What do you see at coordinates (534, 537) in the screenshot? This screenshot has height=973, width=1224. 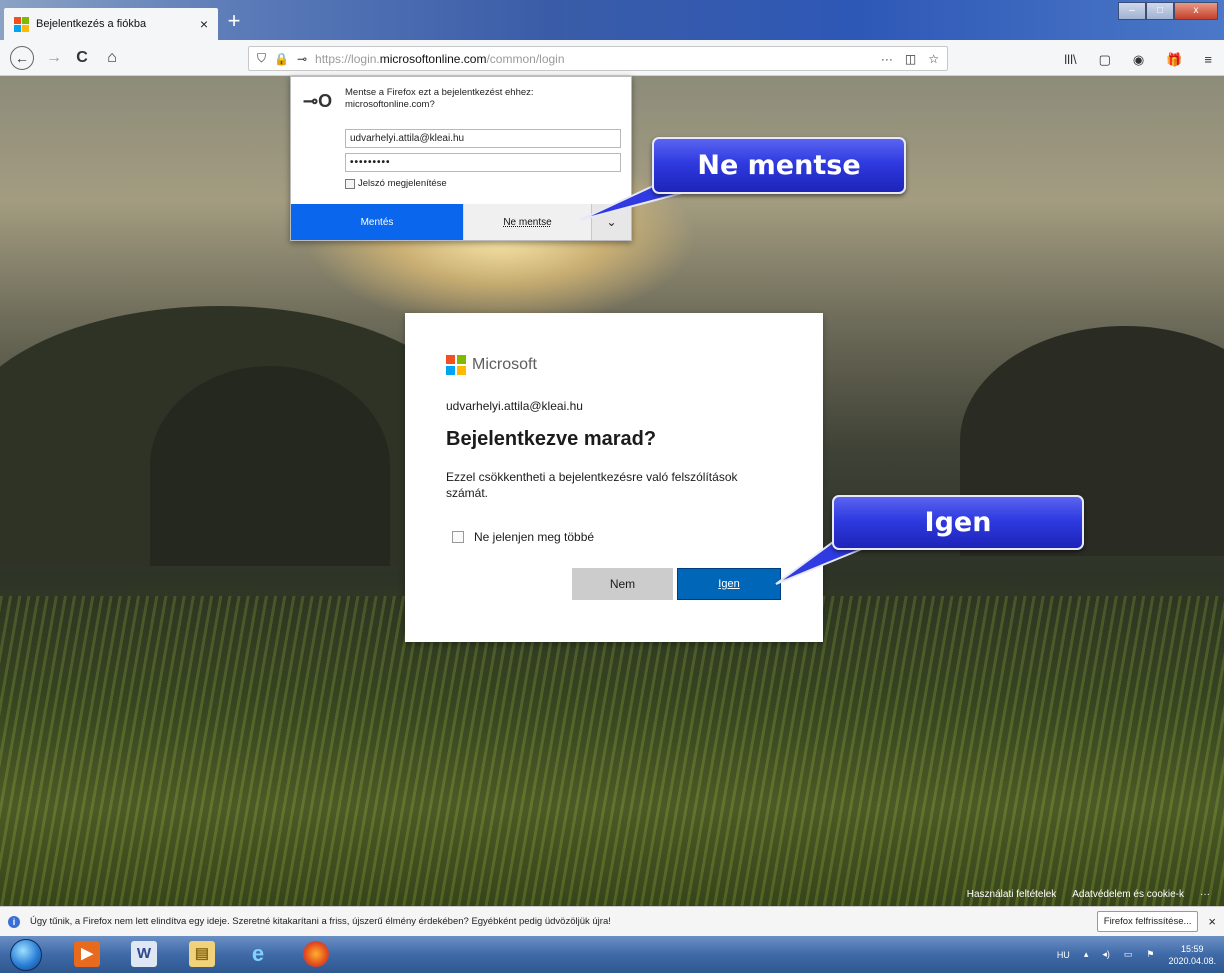 I see `dont-show-again-label: Ne jelenjen meg többé` at bounding box center [534, 537].